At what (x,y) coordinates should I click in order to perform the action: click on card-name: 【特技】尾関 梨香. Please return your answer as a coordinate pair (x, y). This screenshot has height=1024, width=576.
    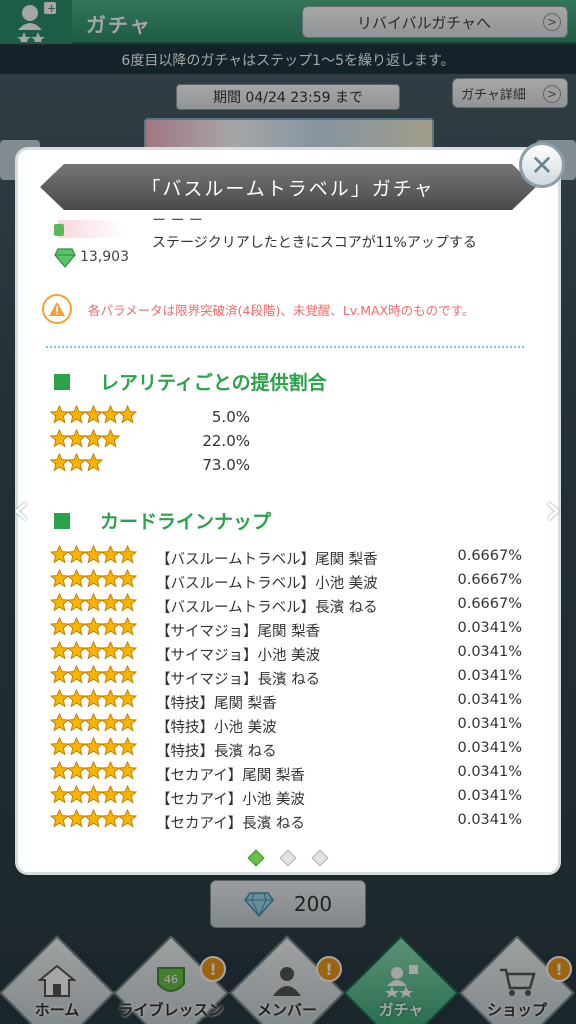
    Looking at the image, I should click on (216, 704).